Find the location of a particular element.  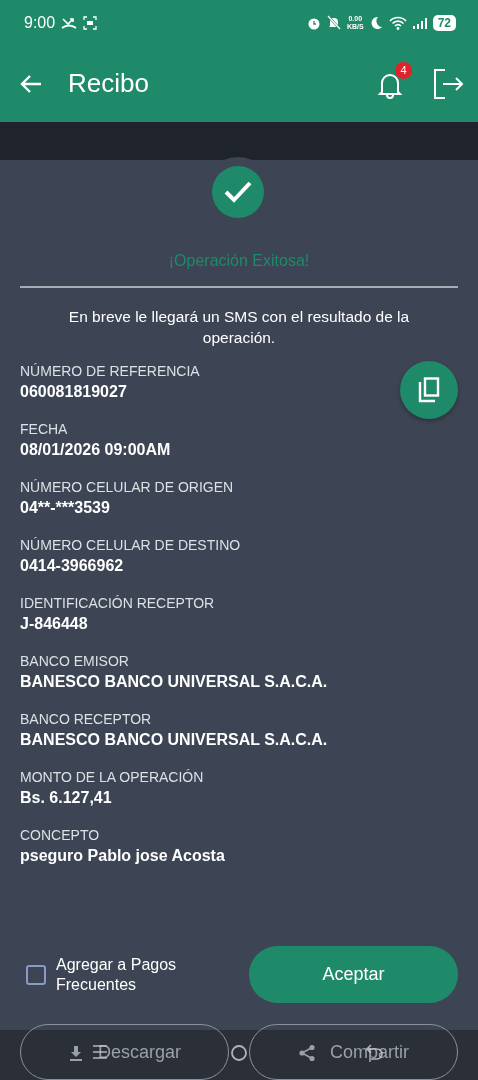

copy-button is located at coordinates (429, 390).